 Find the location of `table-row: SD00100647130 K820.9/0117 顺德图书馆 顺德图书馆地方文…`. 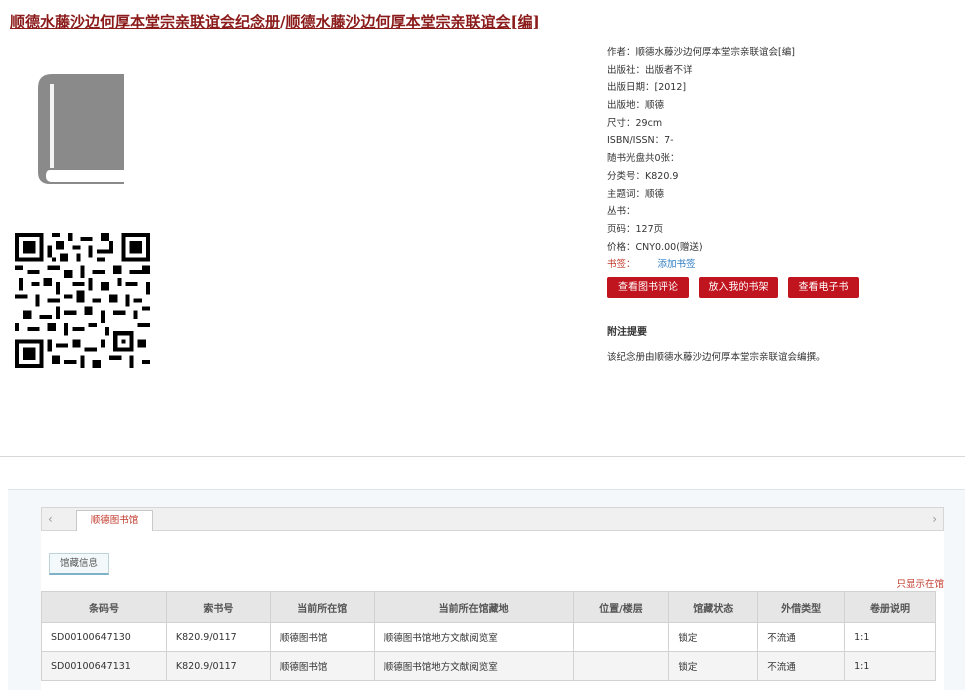

table-row: SD00100647130 K820.9/0117 顺德图书馆 顺德图书馆地方文… is located at coordinates (488, 637).